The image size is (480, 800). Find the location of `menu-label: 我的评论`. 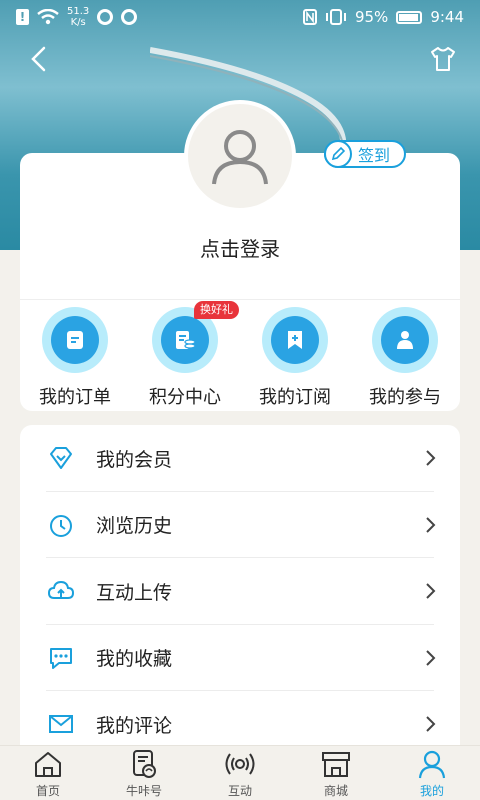

menu-label: 我的评论 is located at coordinates (134, 725).